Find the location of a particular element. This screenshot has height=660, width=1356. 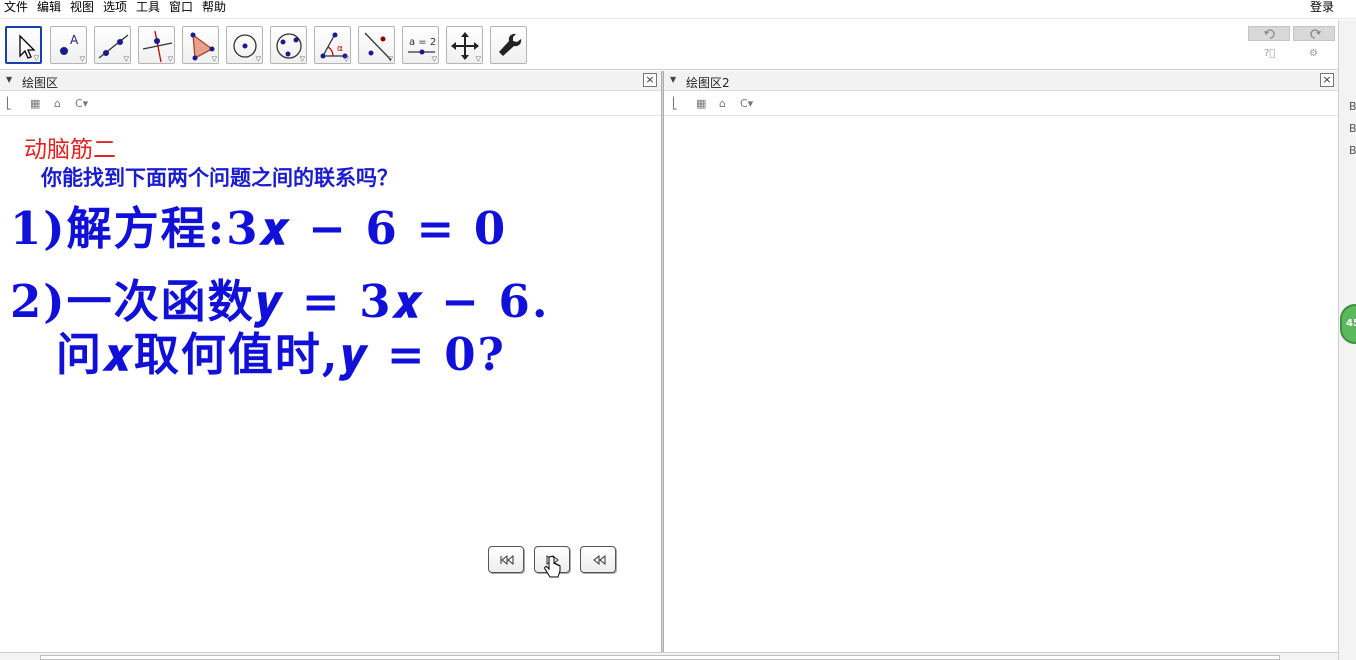

circle-center-tool-button: ▽ is located at coordinates (244, 45).